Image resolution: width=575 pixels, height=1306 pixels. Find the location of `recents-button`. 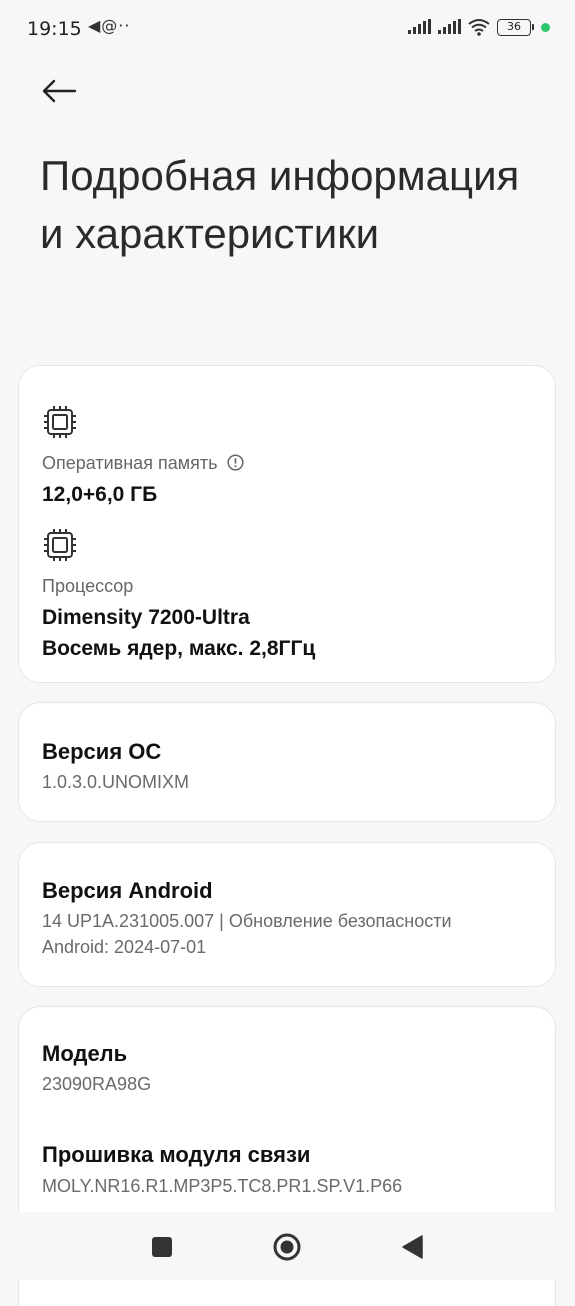

recents-button is located at coordinates (162, 1247).